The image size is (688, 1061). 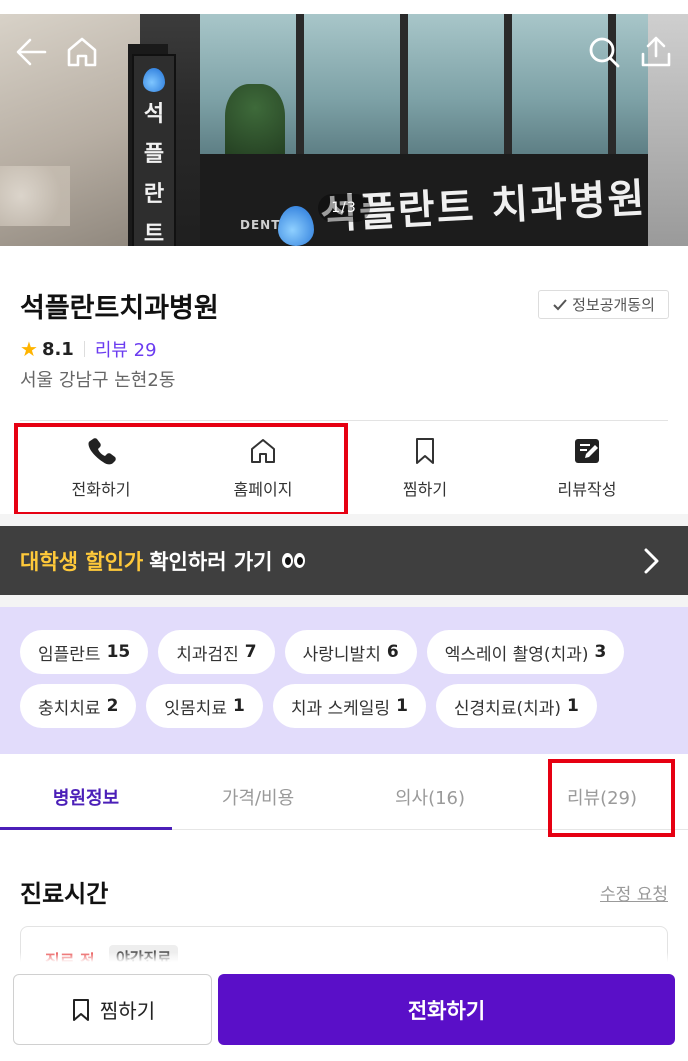 I want to click on logo-drop-icon, so click(x=296, y=226).